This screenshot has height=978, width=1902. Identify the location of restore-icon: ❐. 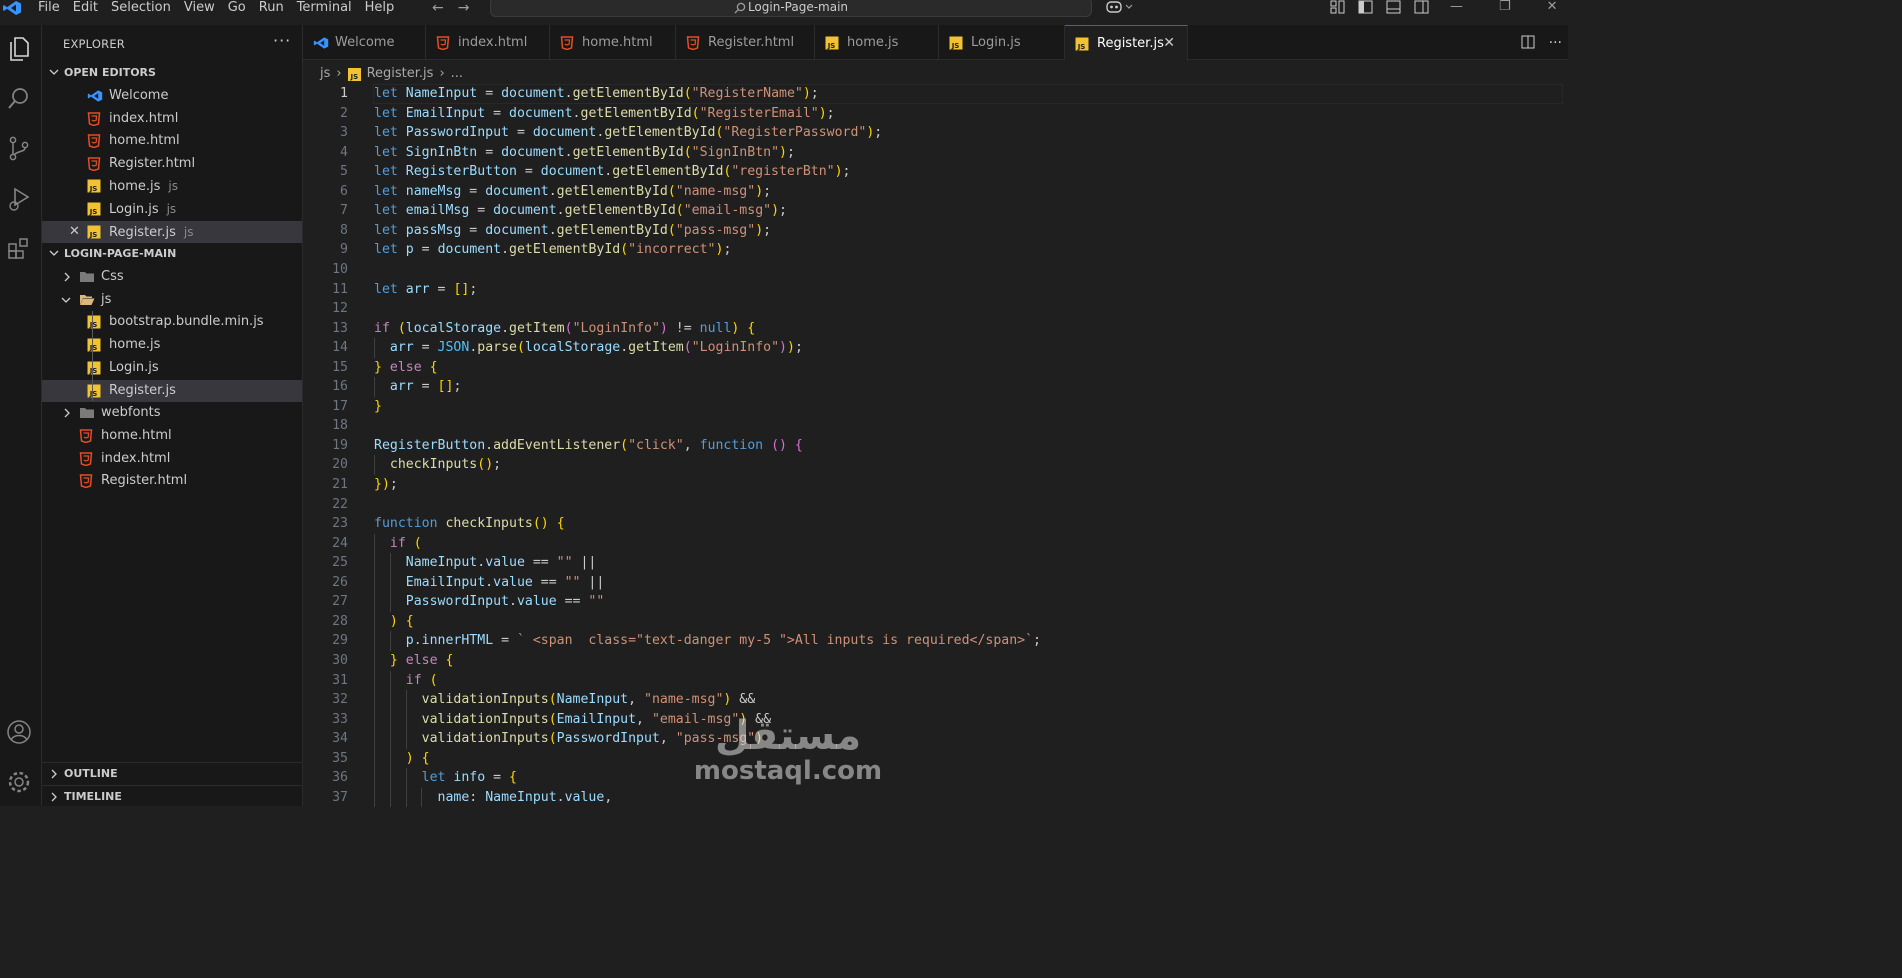
(1505, 7).